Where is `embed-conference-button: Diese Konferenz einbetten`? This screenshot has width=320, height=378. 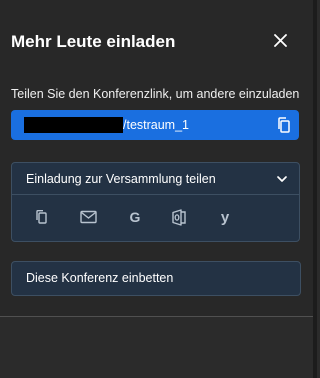
embed-conference-button: Diese Konferenz einbetten is located at coordinates (156, 278).